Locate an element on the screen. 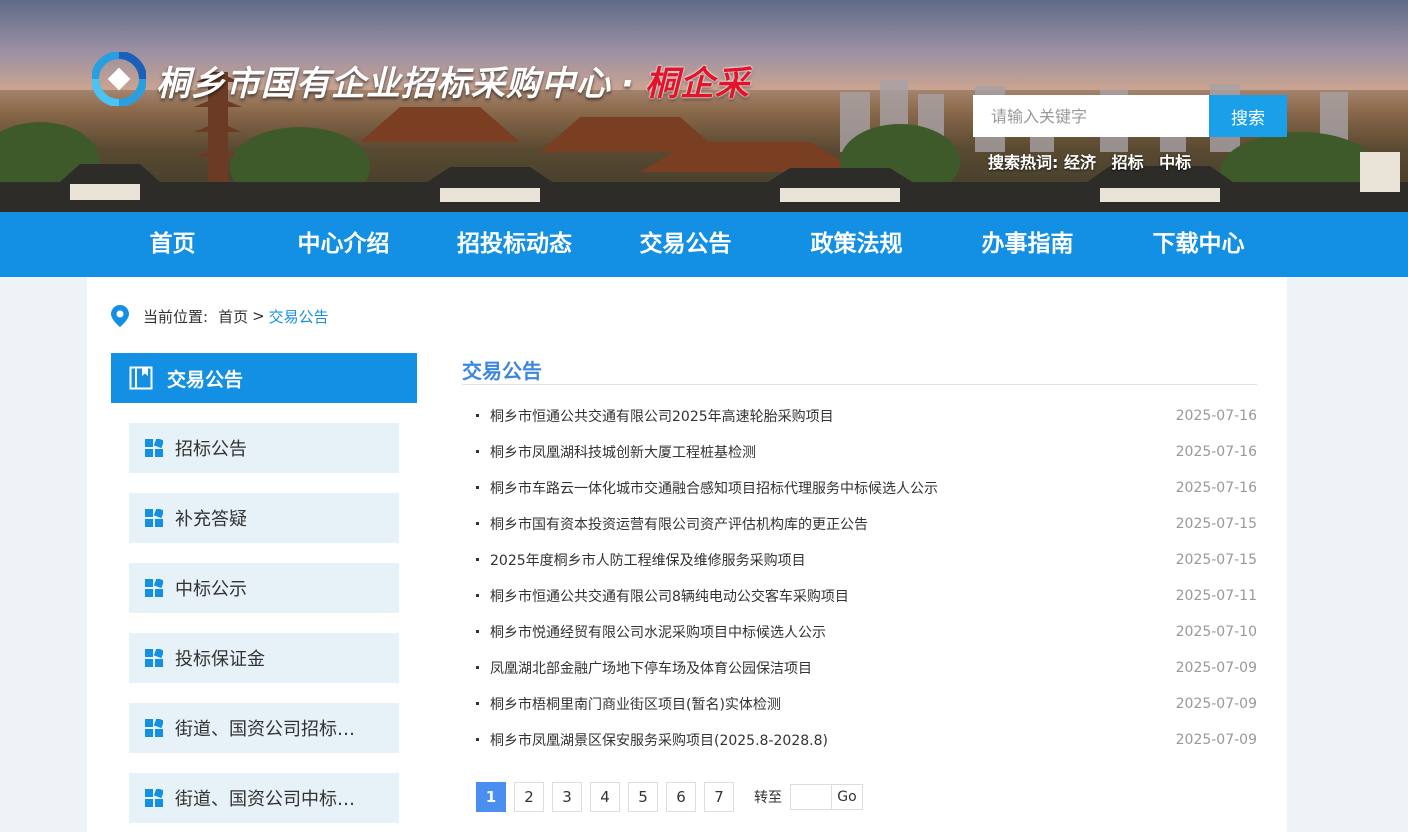  list-item: 凤凰湖北部金融广场地下停车场及体育公园保洁项目 2025-07-09 is located at coordinates (859, 668).